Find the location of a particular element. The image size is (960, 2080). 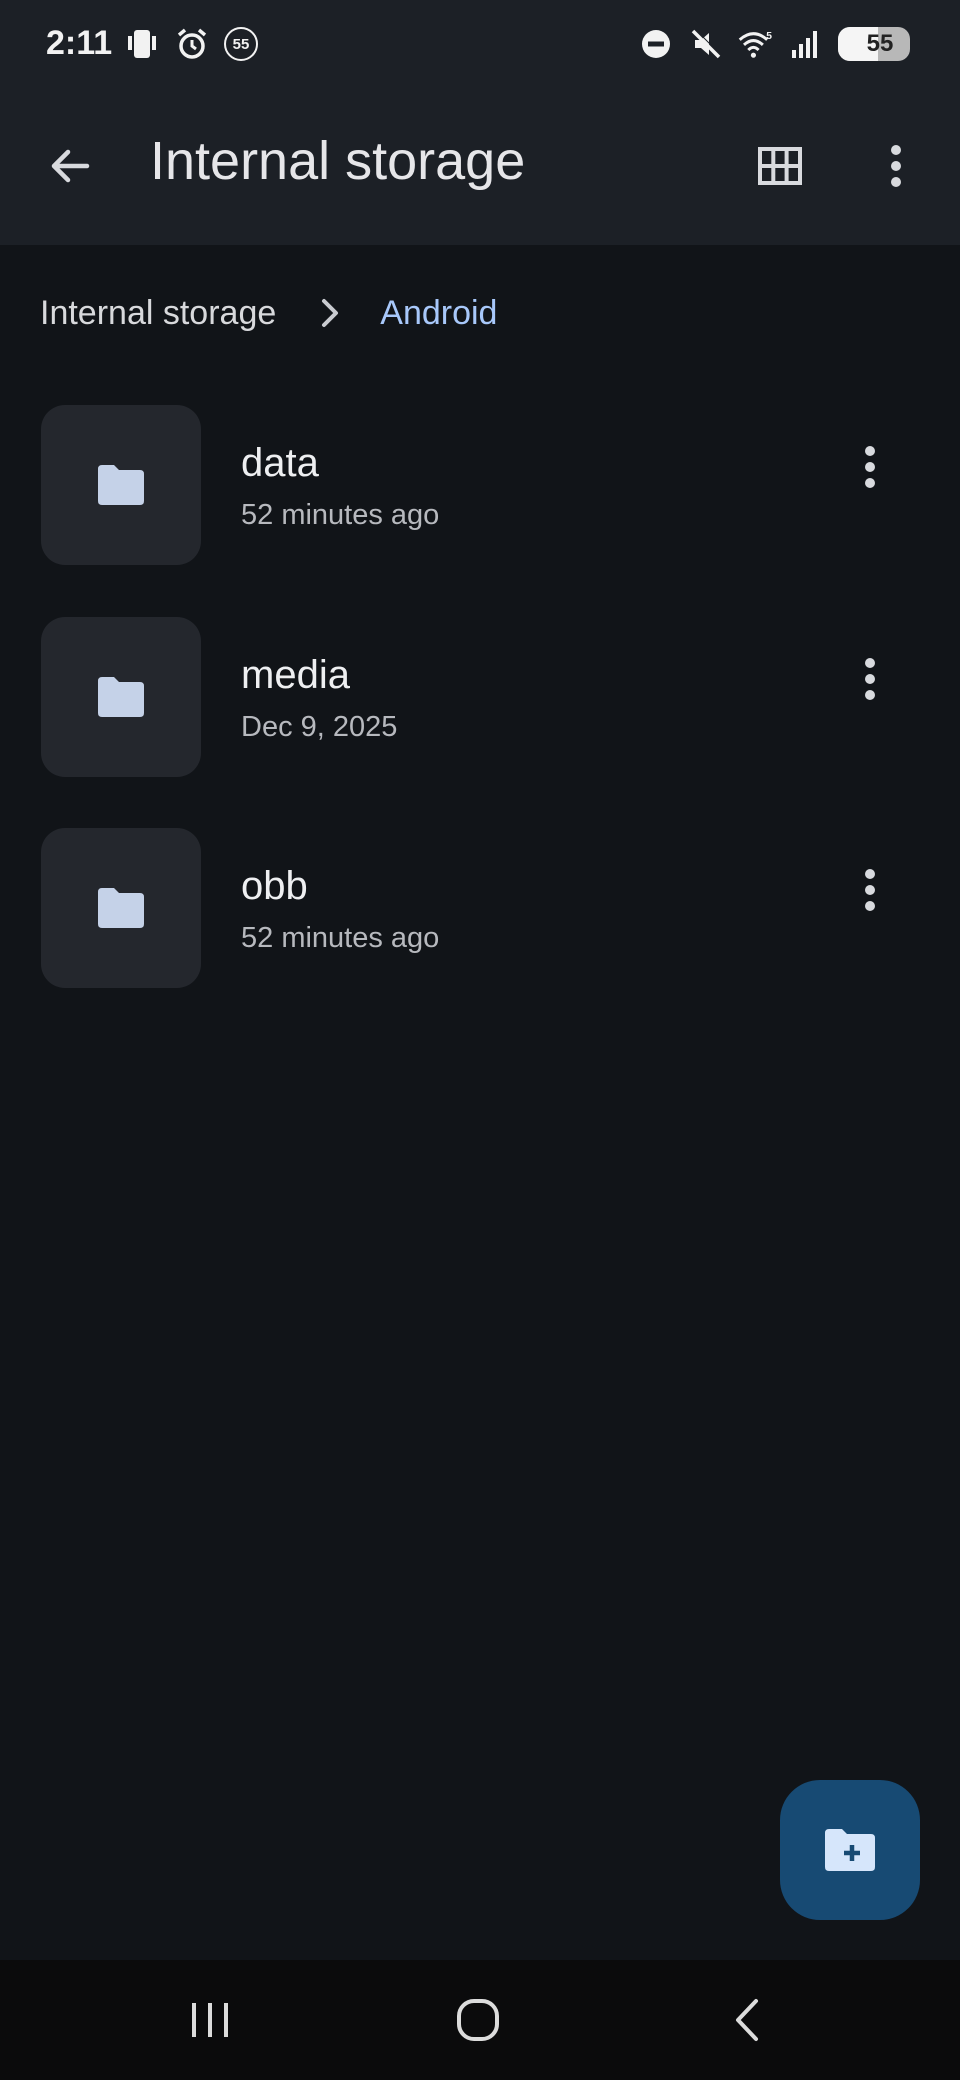

breadcrumb: Internal storage Android is located at coordinates (268, 313).